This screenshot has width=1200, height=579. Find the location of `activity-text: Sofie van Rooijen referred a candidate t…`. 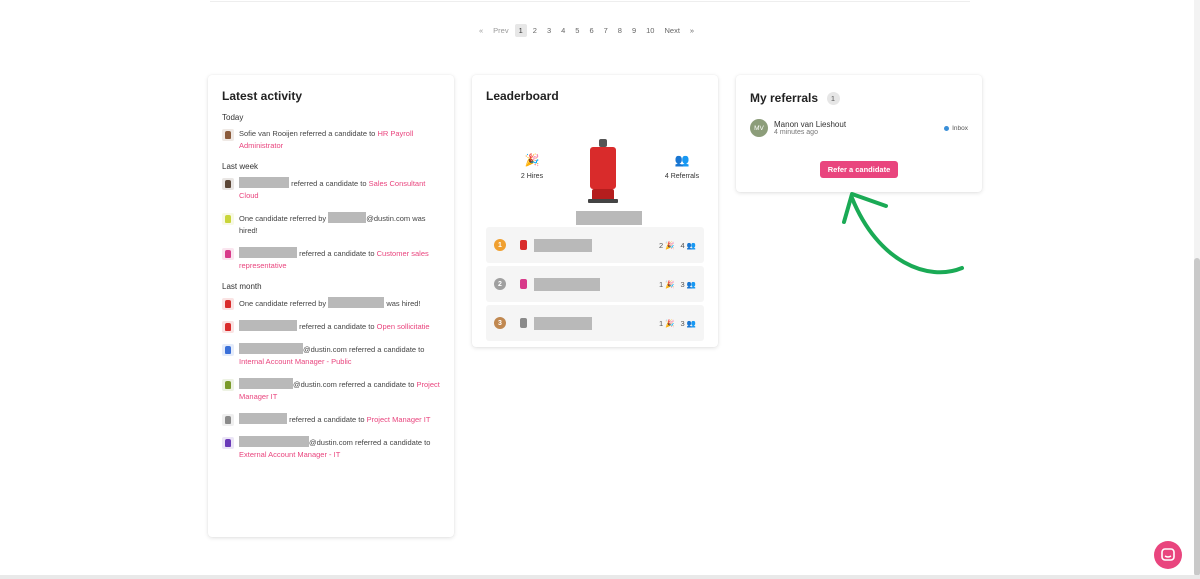

activity-text: Sofie van Rooijen referred a candidate t… is located at coordinates (339, 140).